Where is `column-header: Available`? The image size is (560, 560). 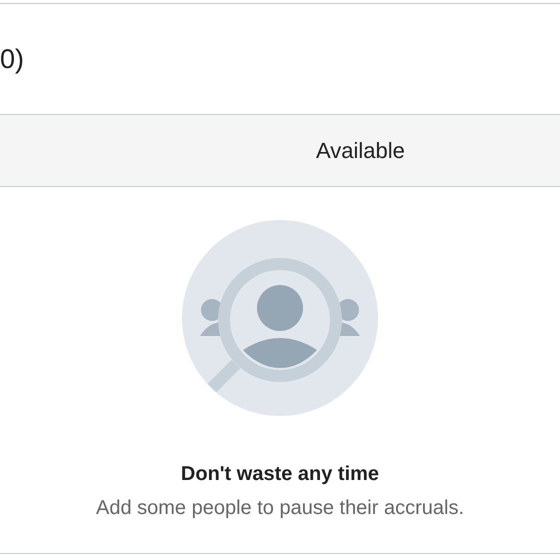
column-header: Available is located at coordinates (360, 151).